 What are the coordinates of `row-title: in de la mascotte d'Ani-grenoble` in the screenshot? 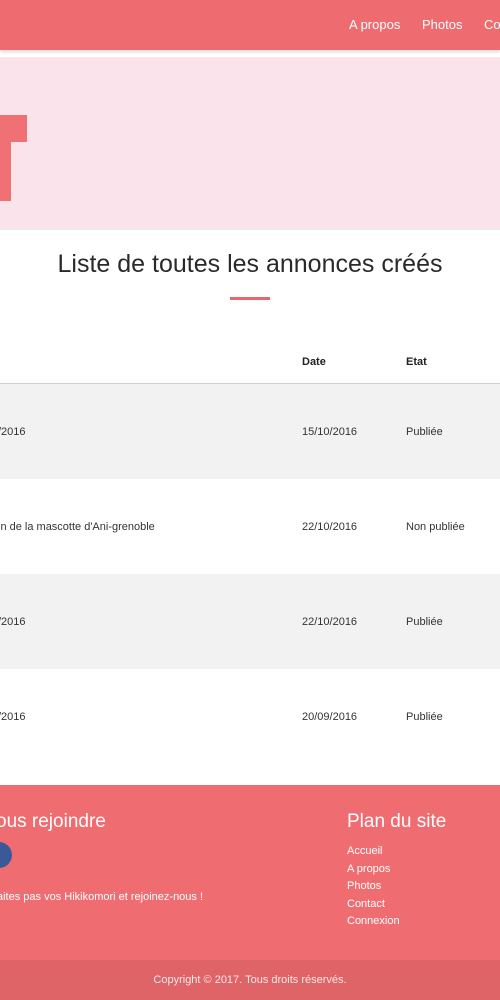 It's located at (77, 527).